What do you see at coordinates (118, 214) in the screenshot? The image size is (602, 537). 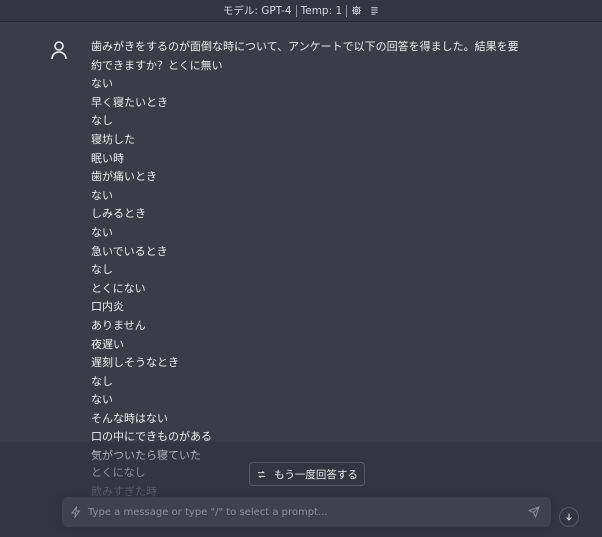 I see `list-item: しみるとき` at bounding box center [118, 214].